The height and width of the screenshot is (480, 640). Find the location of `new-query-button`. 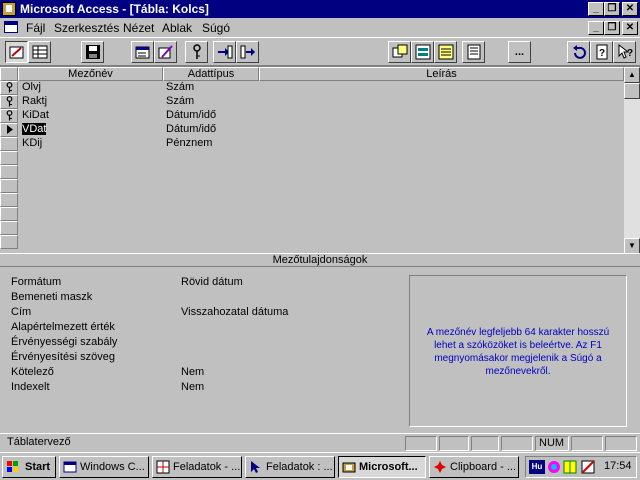

new-query-button is located at coordinates (399, 52).